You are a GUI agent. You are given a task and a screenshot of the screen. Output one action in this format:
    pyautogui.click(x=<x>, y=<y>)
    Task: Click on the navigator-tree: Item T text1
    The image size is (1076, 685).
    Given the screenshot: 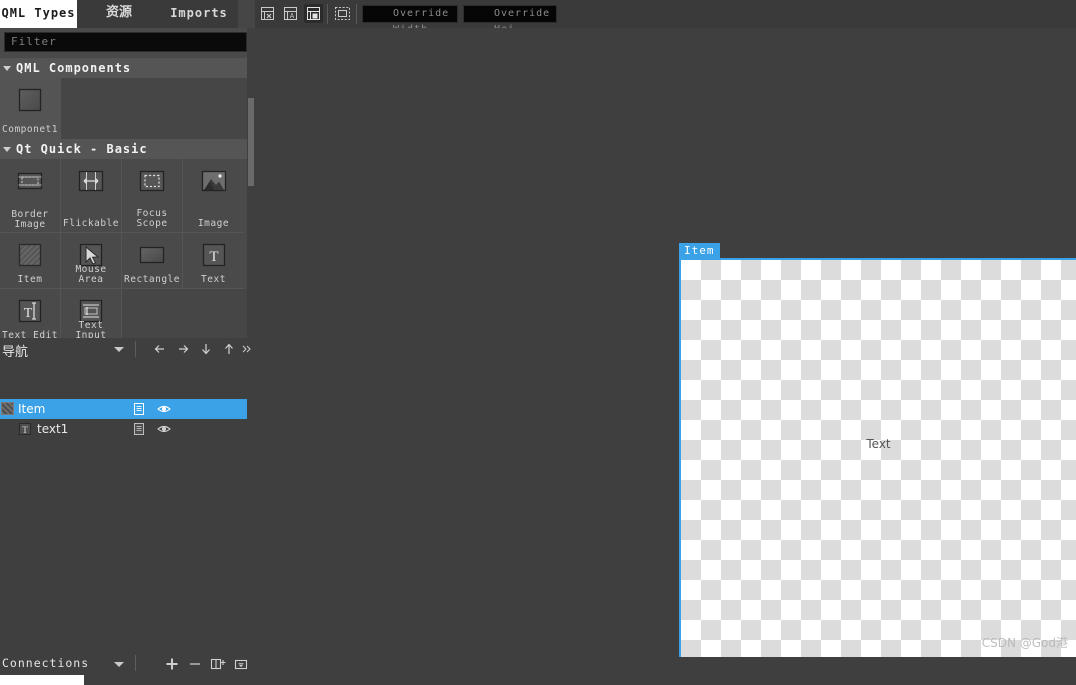 What is the action you would take?
    pyautogui.click(x=127, y=505)
    